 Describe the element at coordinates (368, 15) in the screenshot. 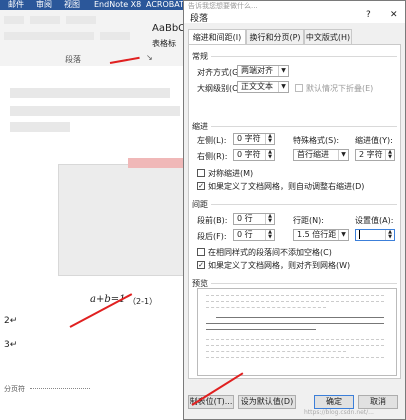

I see `help-button: ?` at that location.